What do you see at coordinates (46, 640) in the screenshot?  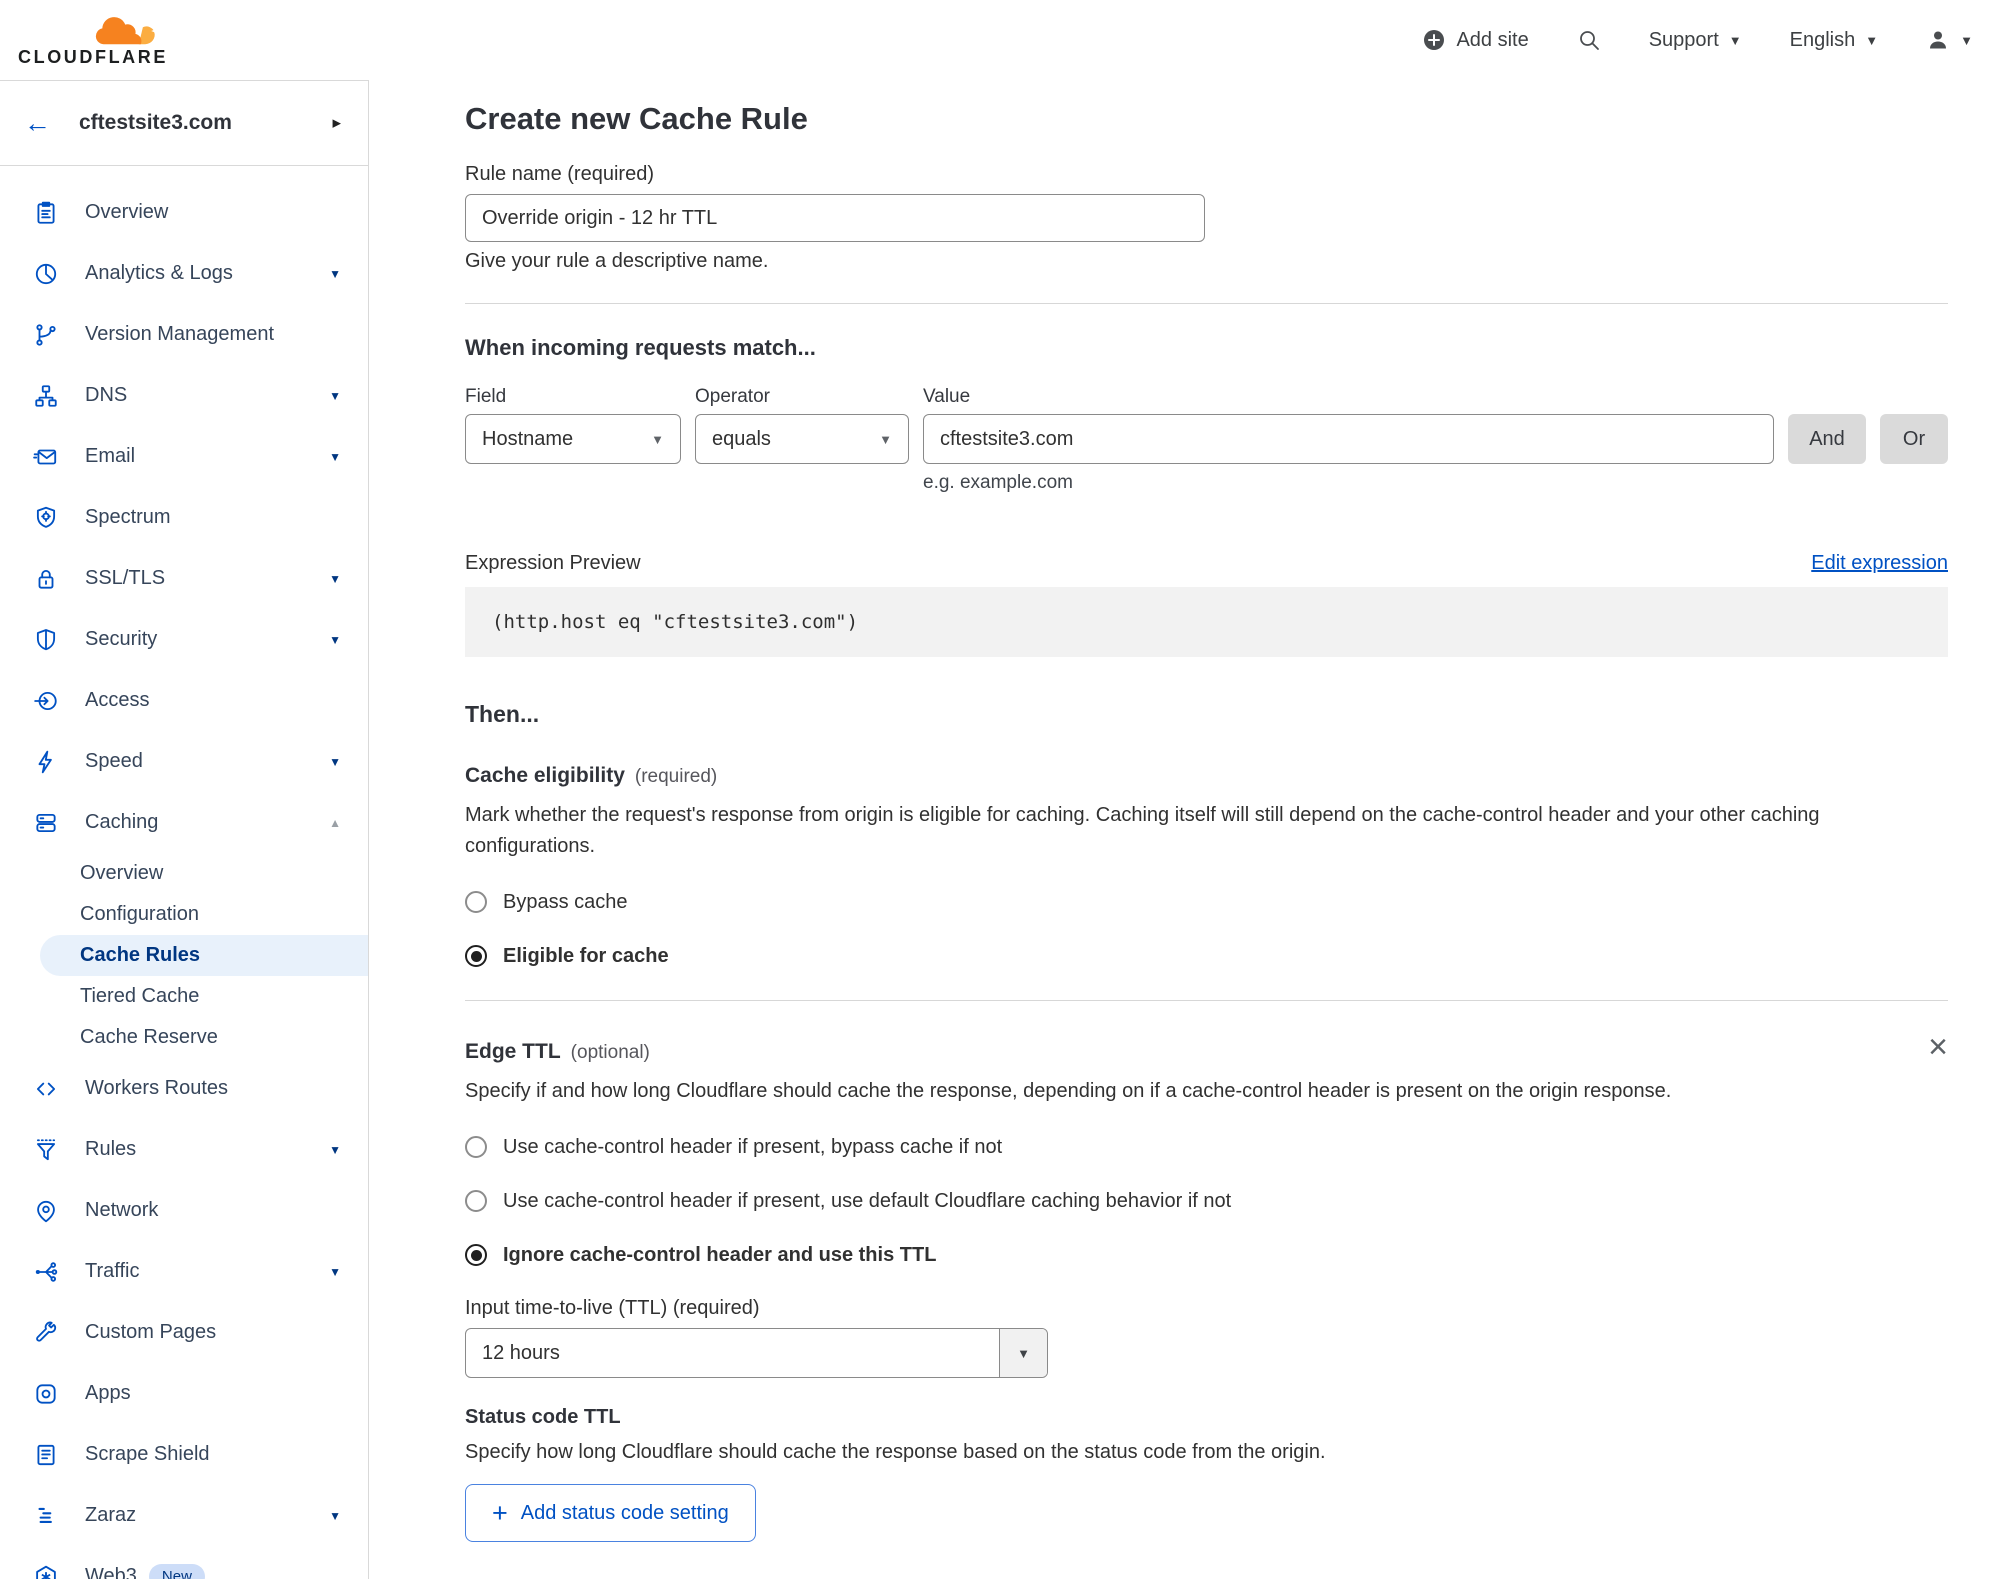 I see `security-shield-icon` at bounding box center [46, 640].